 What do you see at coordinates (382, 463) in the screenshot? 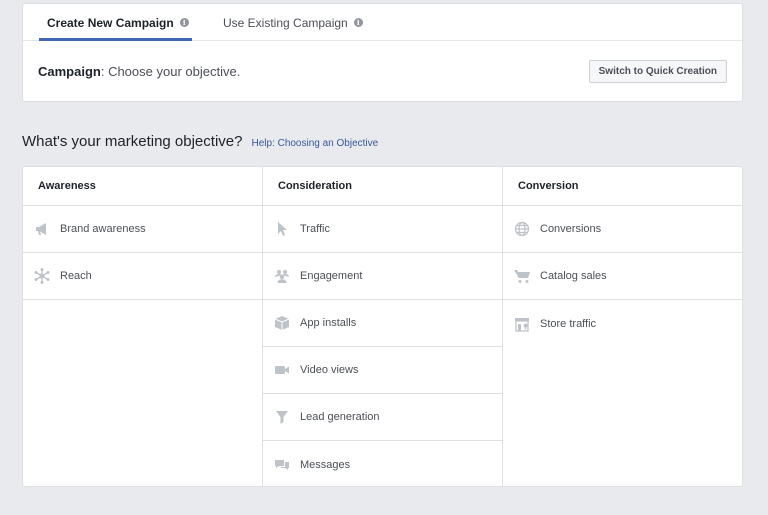
I see `objective-messages: Messages` at bounding box center [382, 463].